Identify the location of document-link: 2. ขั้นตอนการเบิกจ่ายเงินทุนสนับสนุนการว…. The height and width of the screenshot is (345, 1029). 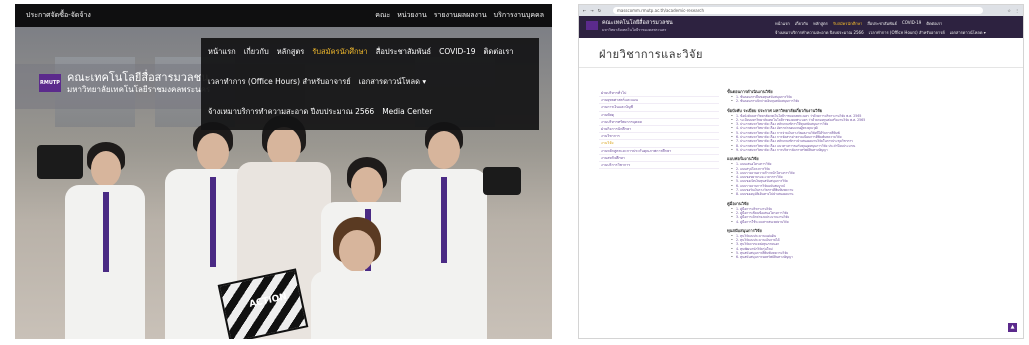
(871, 101).